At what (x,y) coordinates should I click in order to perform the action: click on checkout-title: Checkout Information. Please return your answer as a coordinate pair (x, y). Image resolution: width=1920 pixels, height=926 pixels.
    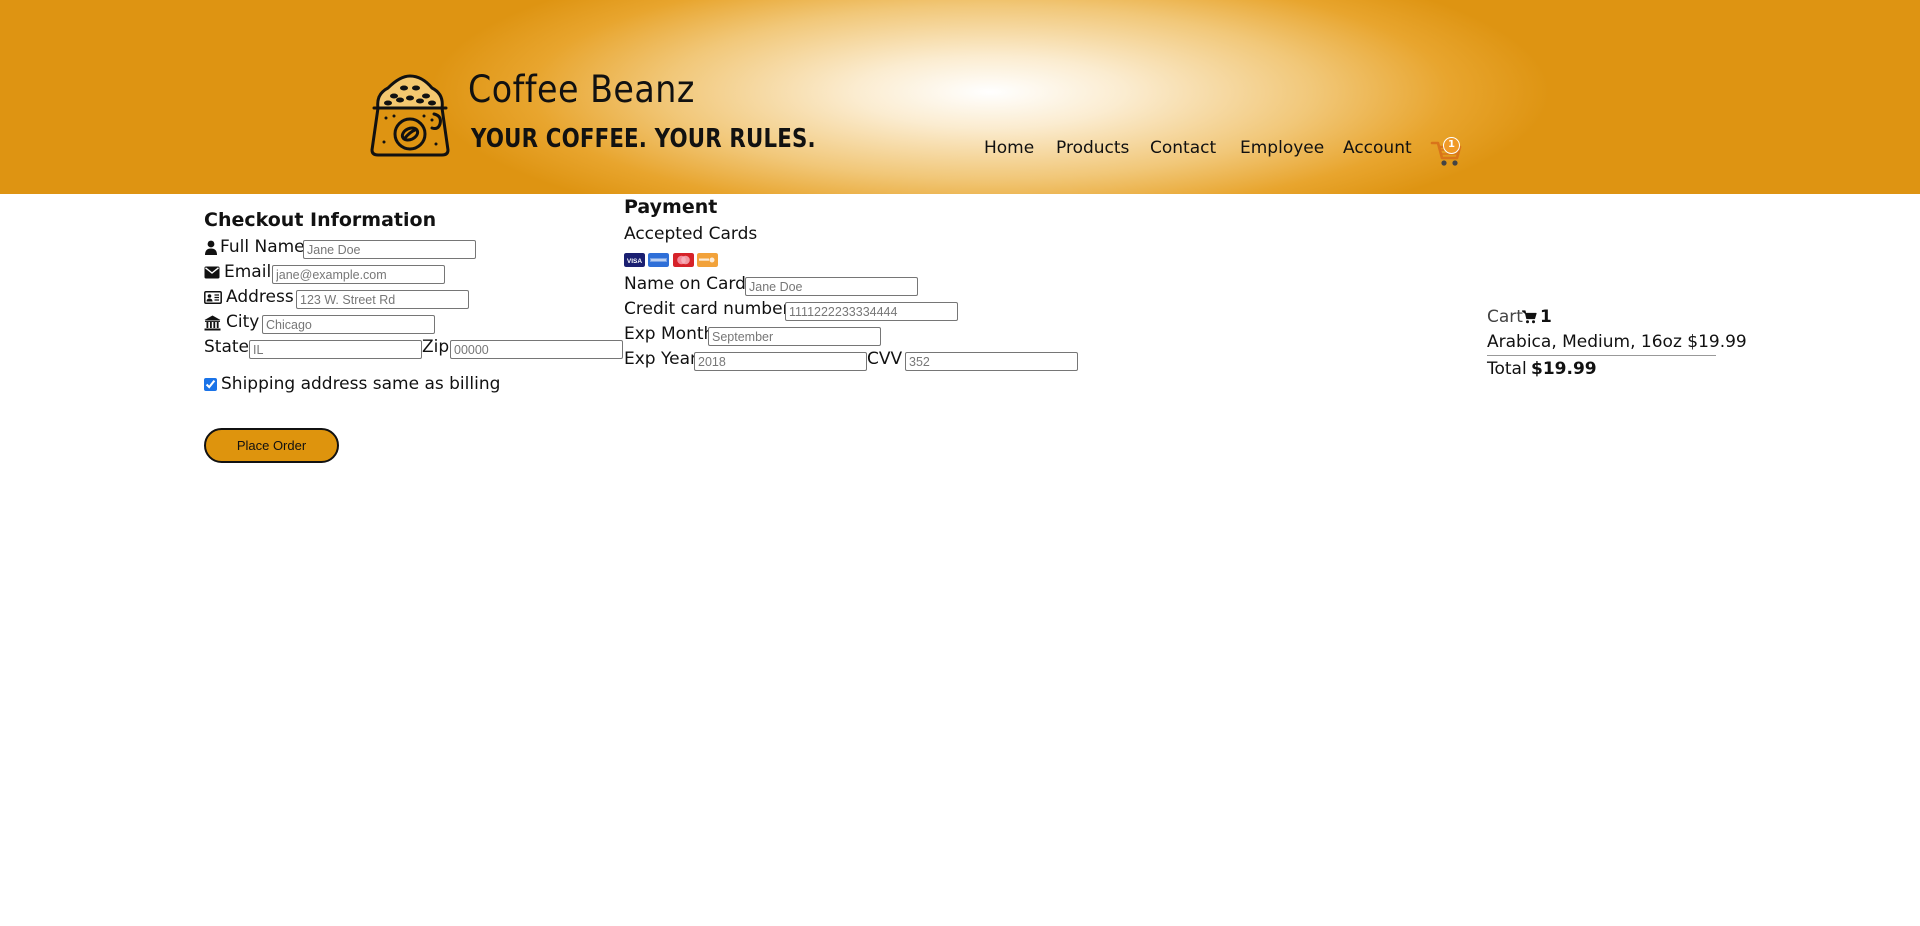
    Looking at the image, I should click on (320, 220).